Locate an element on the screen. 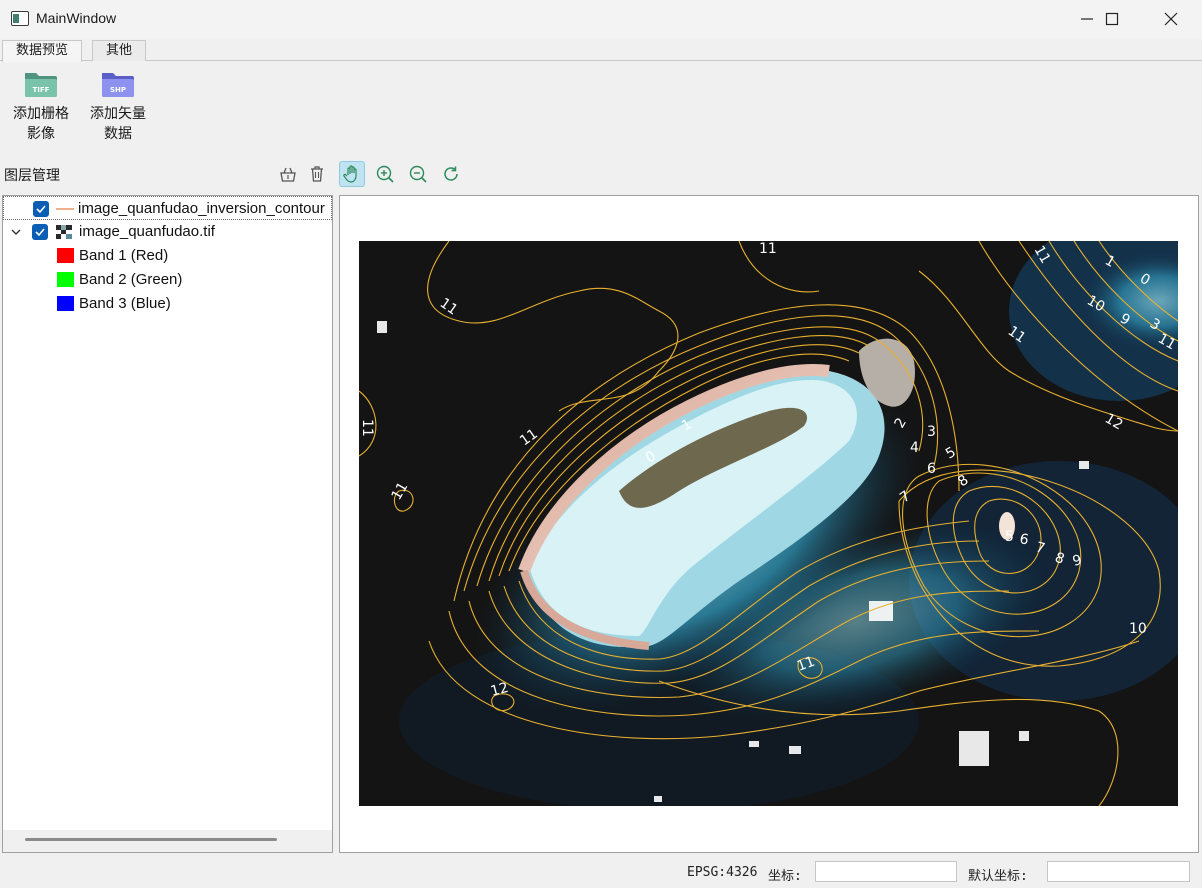 The image size is (1202, 888). band-name: Band 1 (Red) is located at coordinates (124, 255).